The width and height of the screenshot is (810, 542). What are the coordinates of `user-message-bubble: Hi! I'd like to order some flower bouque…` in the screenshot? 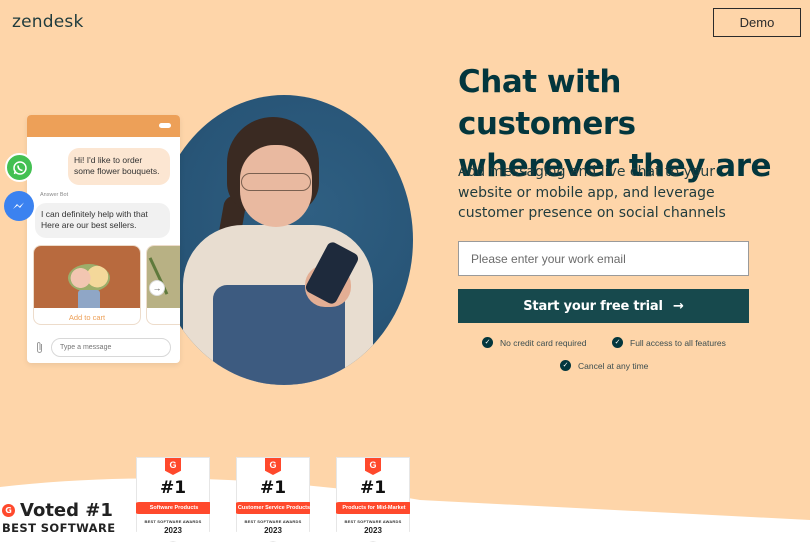 It's located at (119, 166).